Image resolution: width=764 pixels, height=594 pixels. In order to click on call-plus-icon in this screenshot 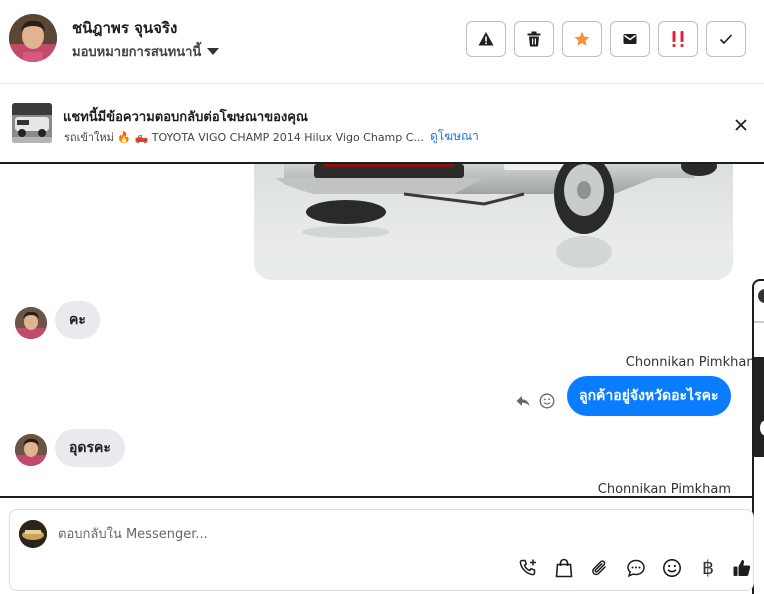, I will do `click(527, 567)`.